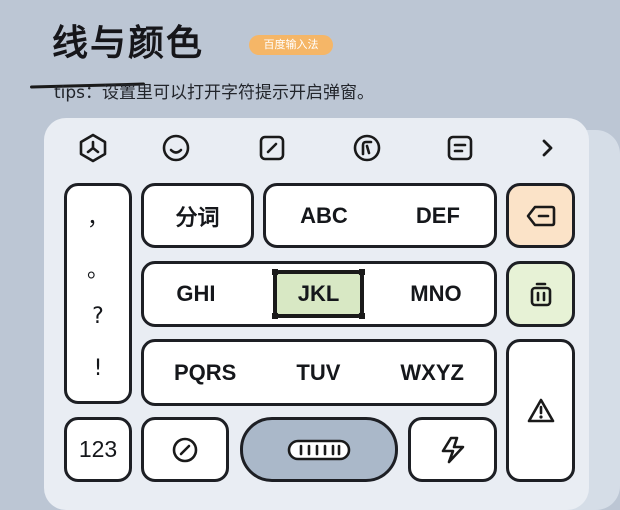 This screenshot has height=510, width=620. I want to click on tip-text: tips：设置里可以打开字符提示开启弹窗。, so click(214, 93).